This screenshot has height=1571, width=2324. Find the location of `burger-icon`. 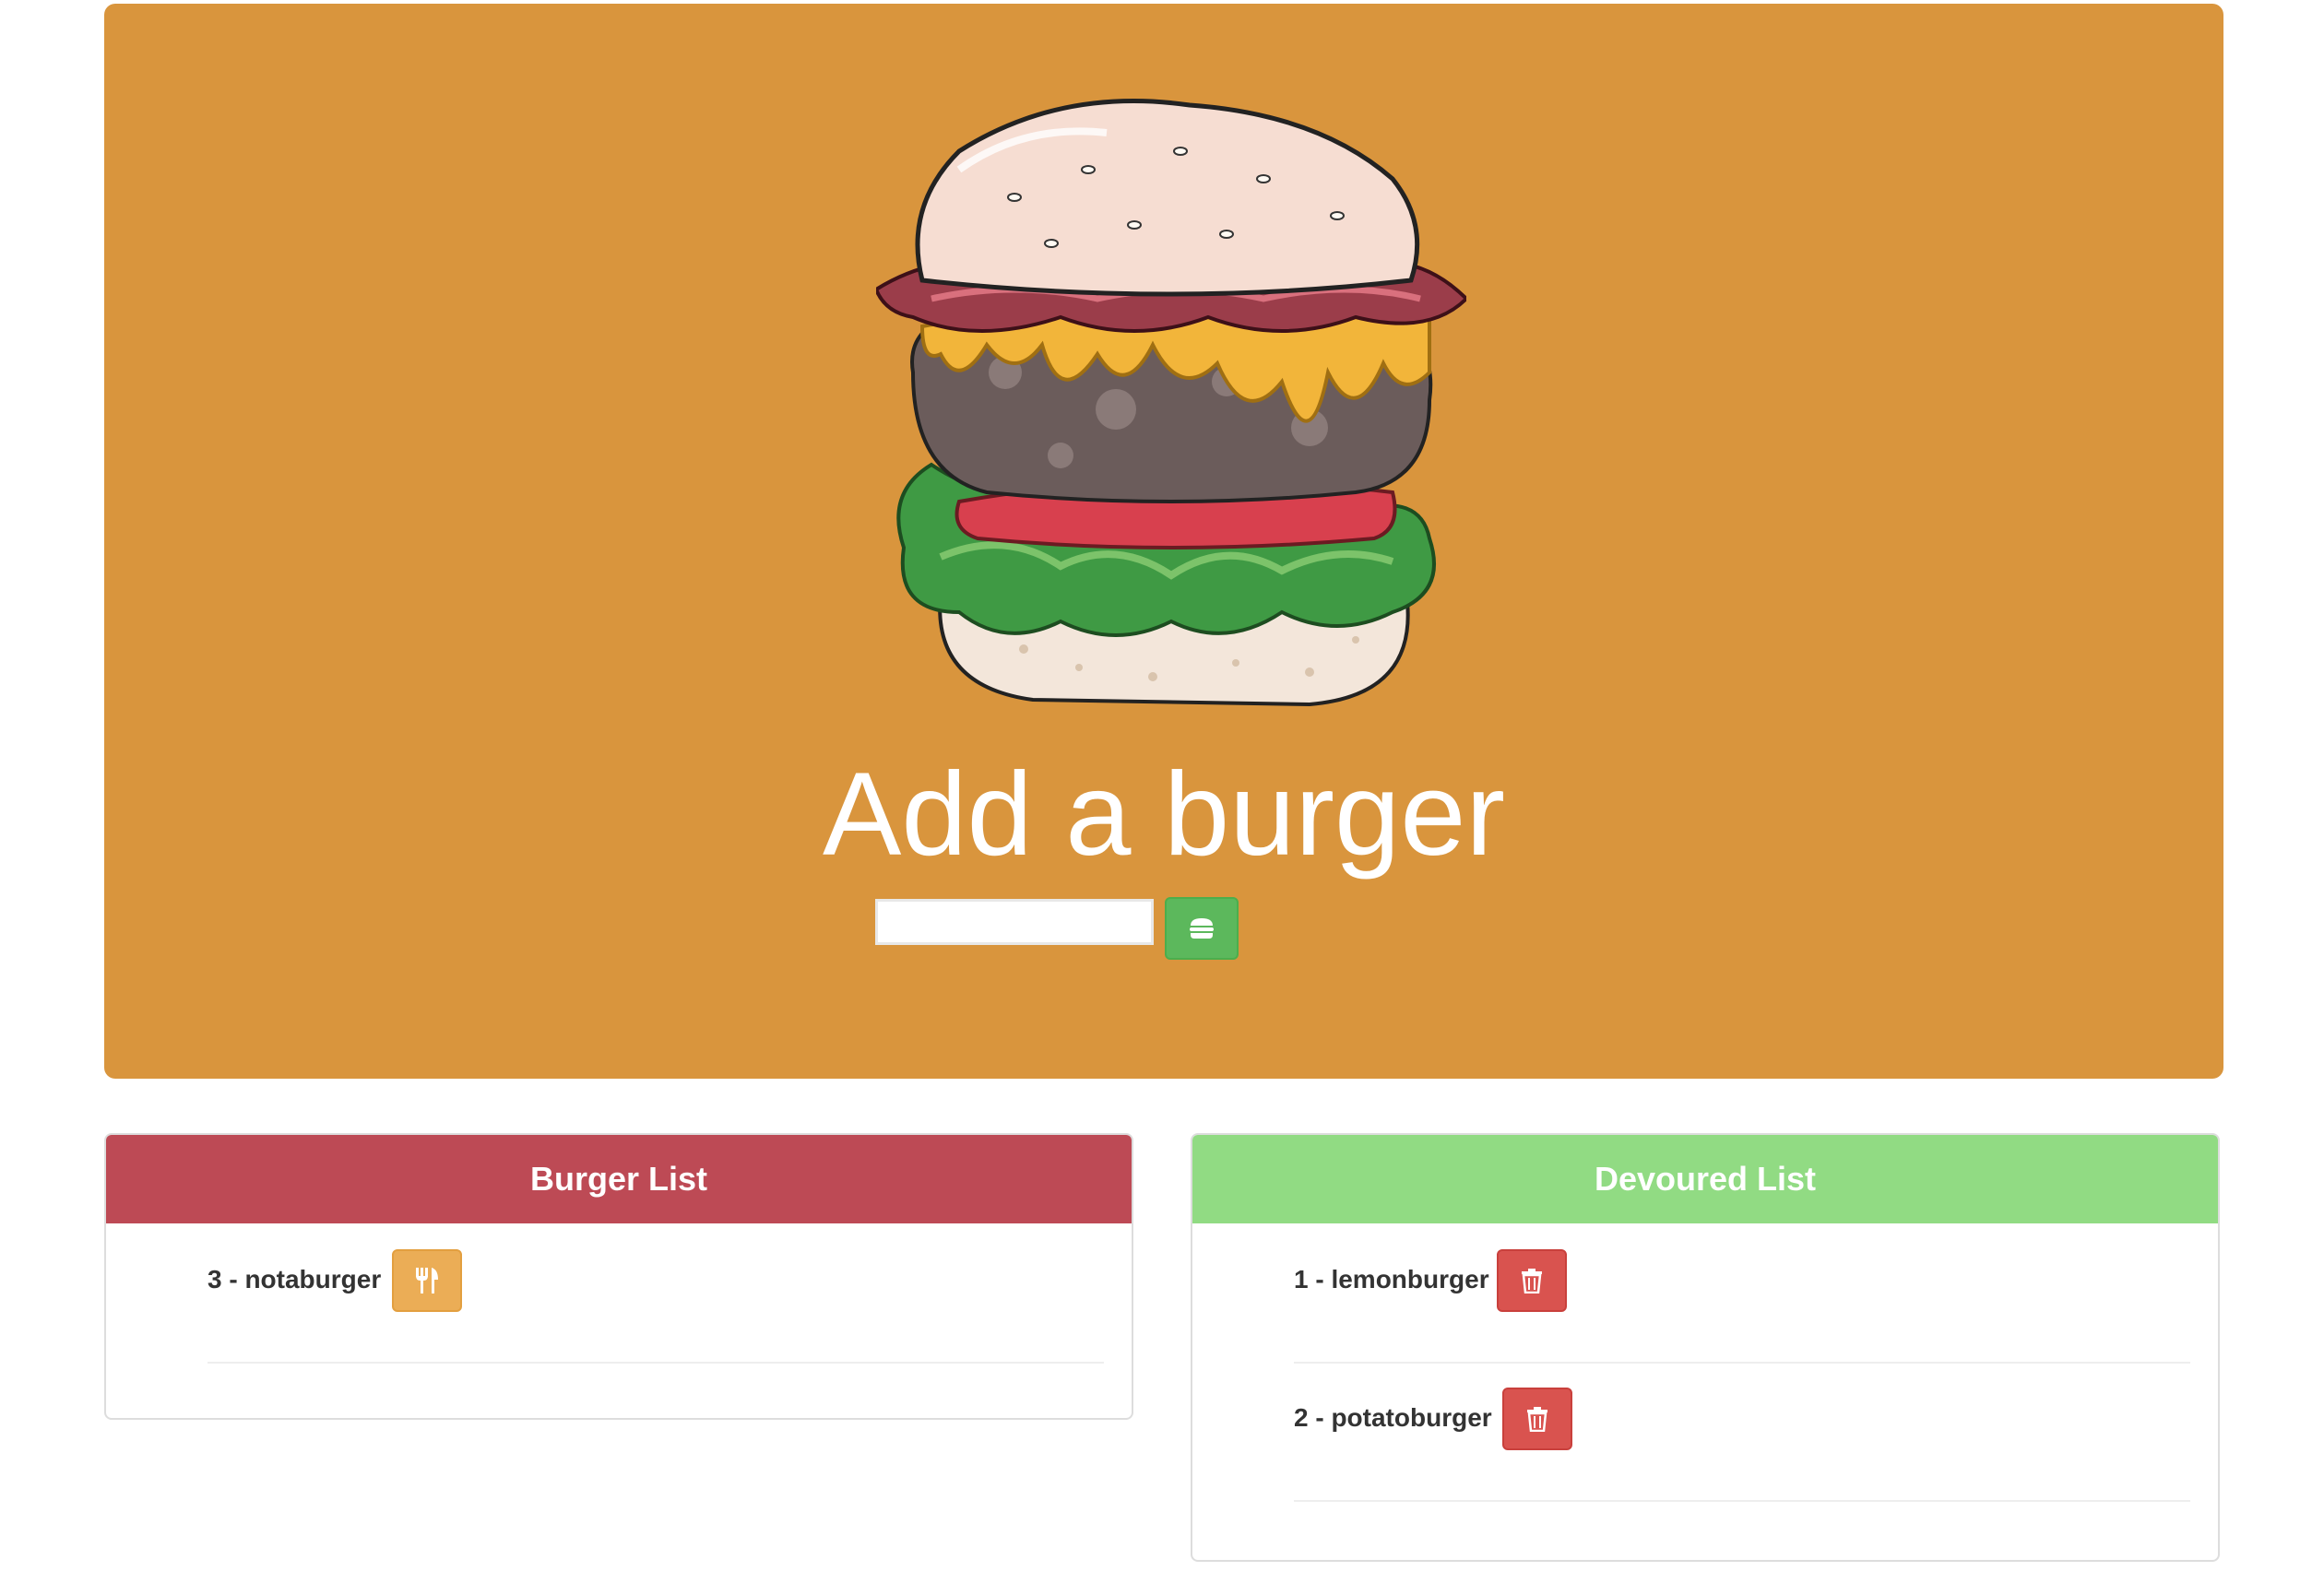

burger-icon is located at coordinates (1202, 928).